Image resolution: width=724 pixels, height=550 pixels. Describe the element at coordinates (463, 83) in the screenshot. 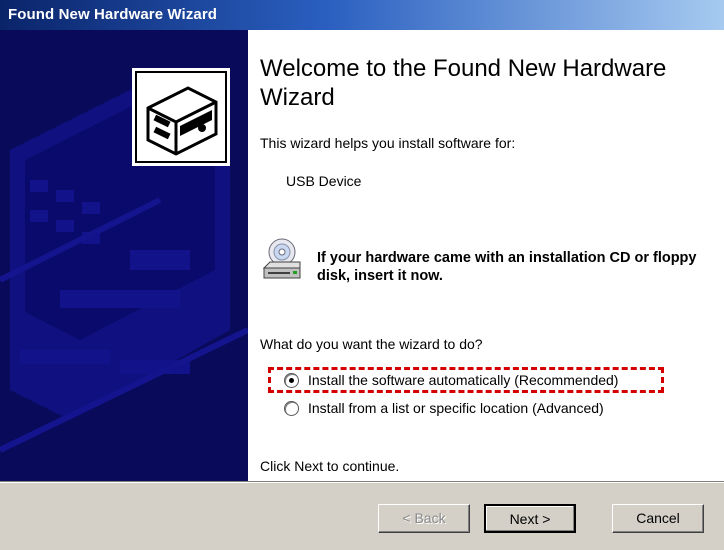

I see `page-title: Welcome to the Found New Hardware Wizard` at that location.